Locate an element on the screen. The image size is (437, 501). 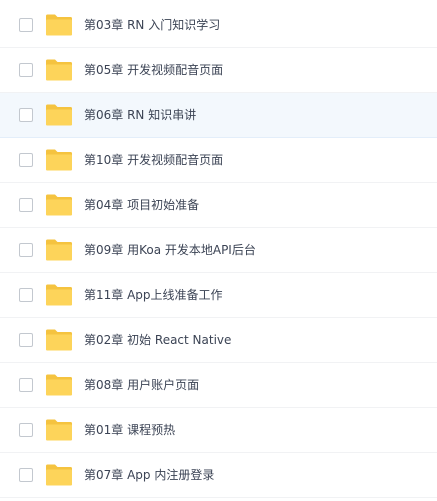
file-row: 第08章 用户账户页面 is located at coordinates (218, 385).